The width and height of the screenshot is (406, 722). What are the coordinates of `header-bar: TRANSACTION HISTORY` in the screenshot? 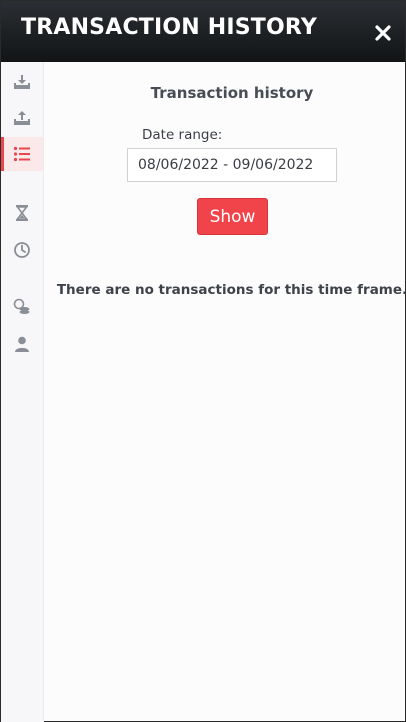 It's located at (203, 31).